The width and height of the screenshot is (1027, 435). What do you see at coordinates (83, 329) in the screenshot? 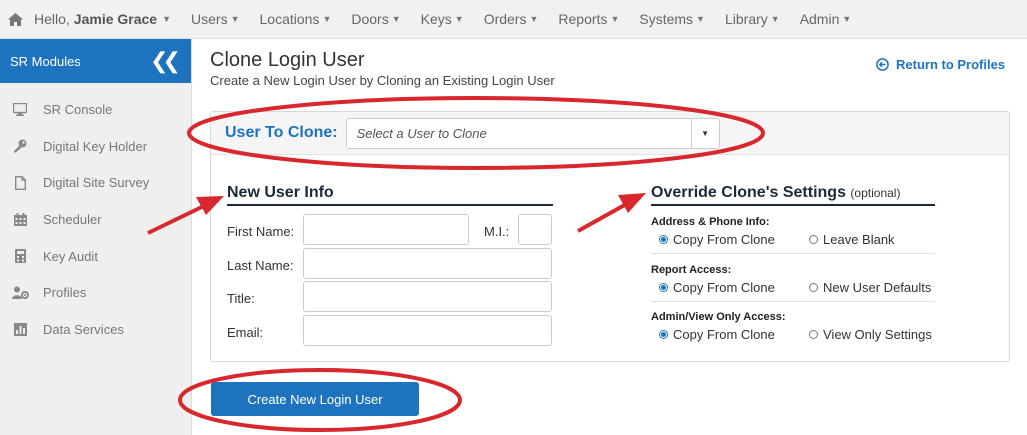
I see `sidebar-item-label: Data Services` at bounding box center [83, 329].